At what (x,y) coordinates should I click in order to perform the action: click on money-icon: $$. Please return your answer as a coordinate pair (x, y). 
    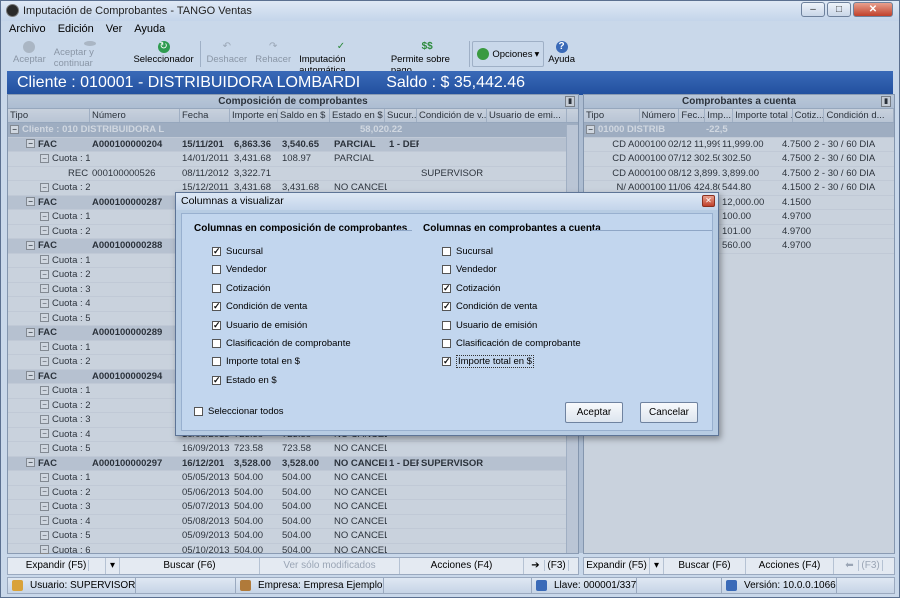
    Looking at the image, I should click on (427, 46).